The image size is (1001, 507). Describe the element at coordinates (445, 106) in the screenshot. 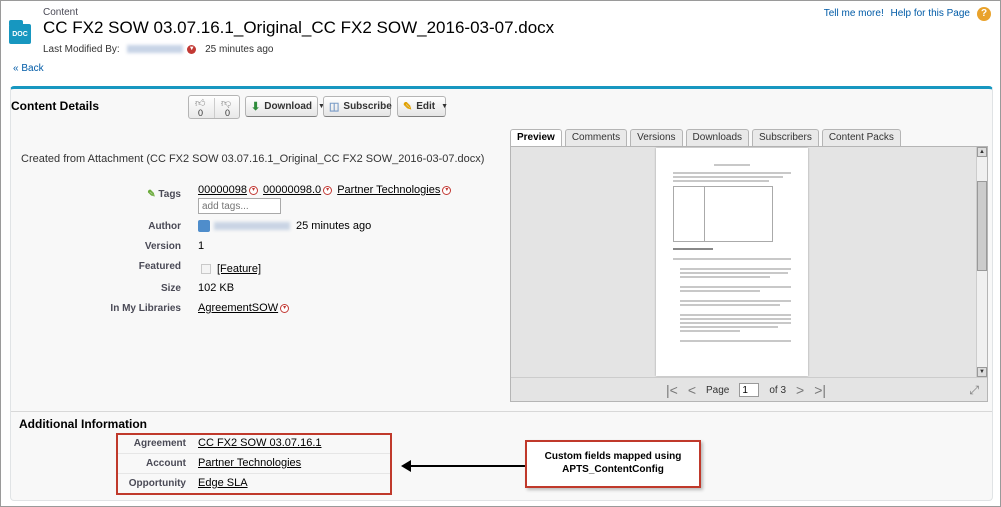

I see `chevron-down-icon: ▼` at that location.